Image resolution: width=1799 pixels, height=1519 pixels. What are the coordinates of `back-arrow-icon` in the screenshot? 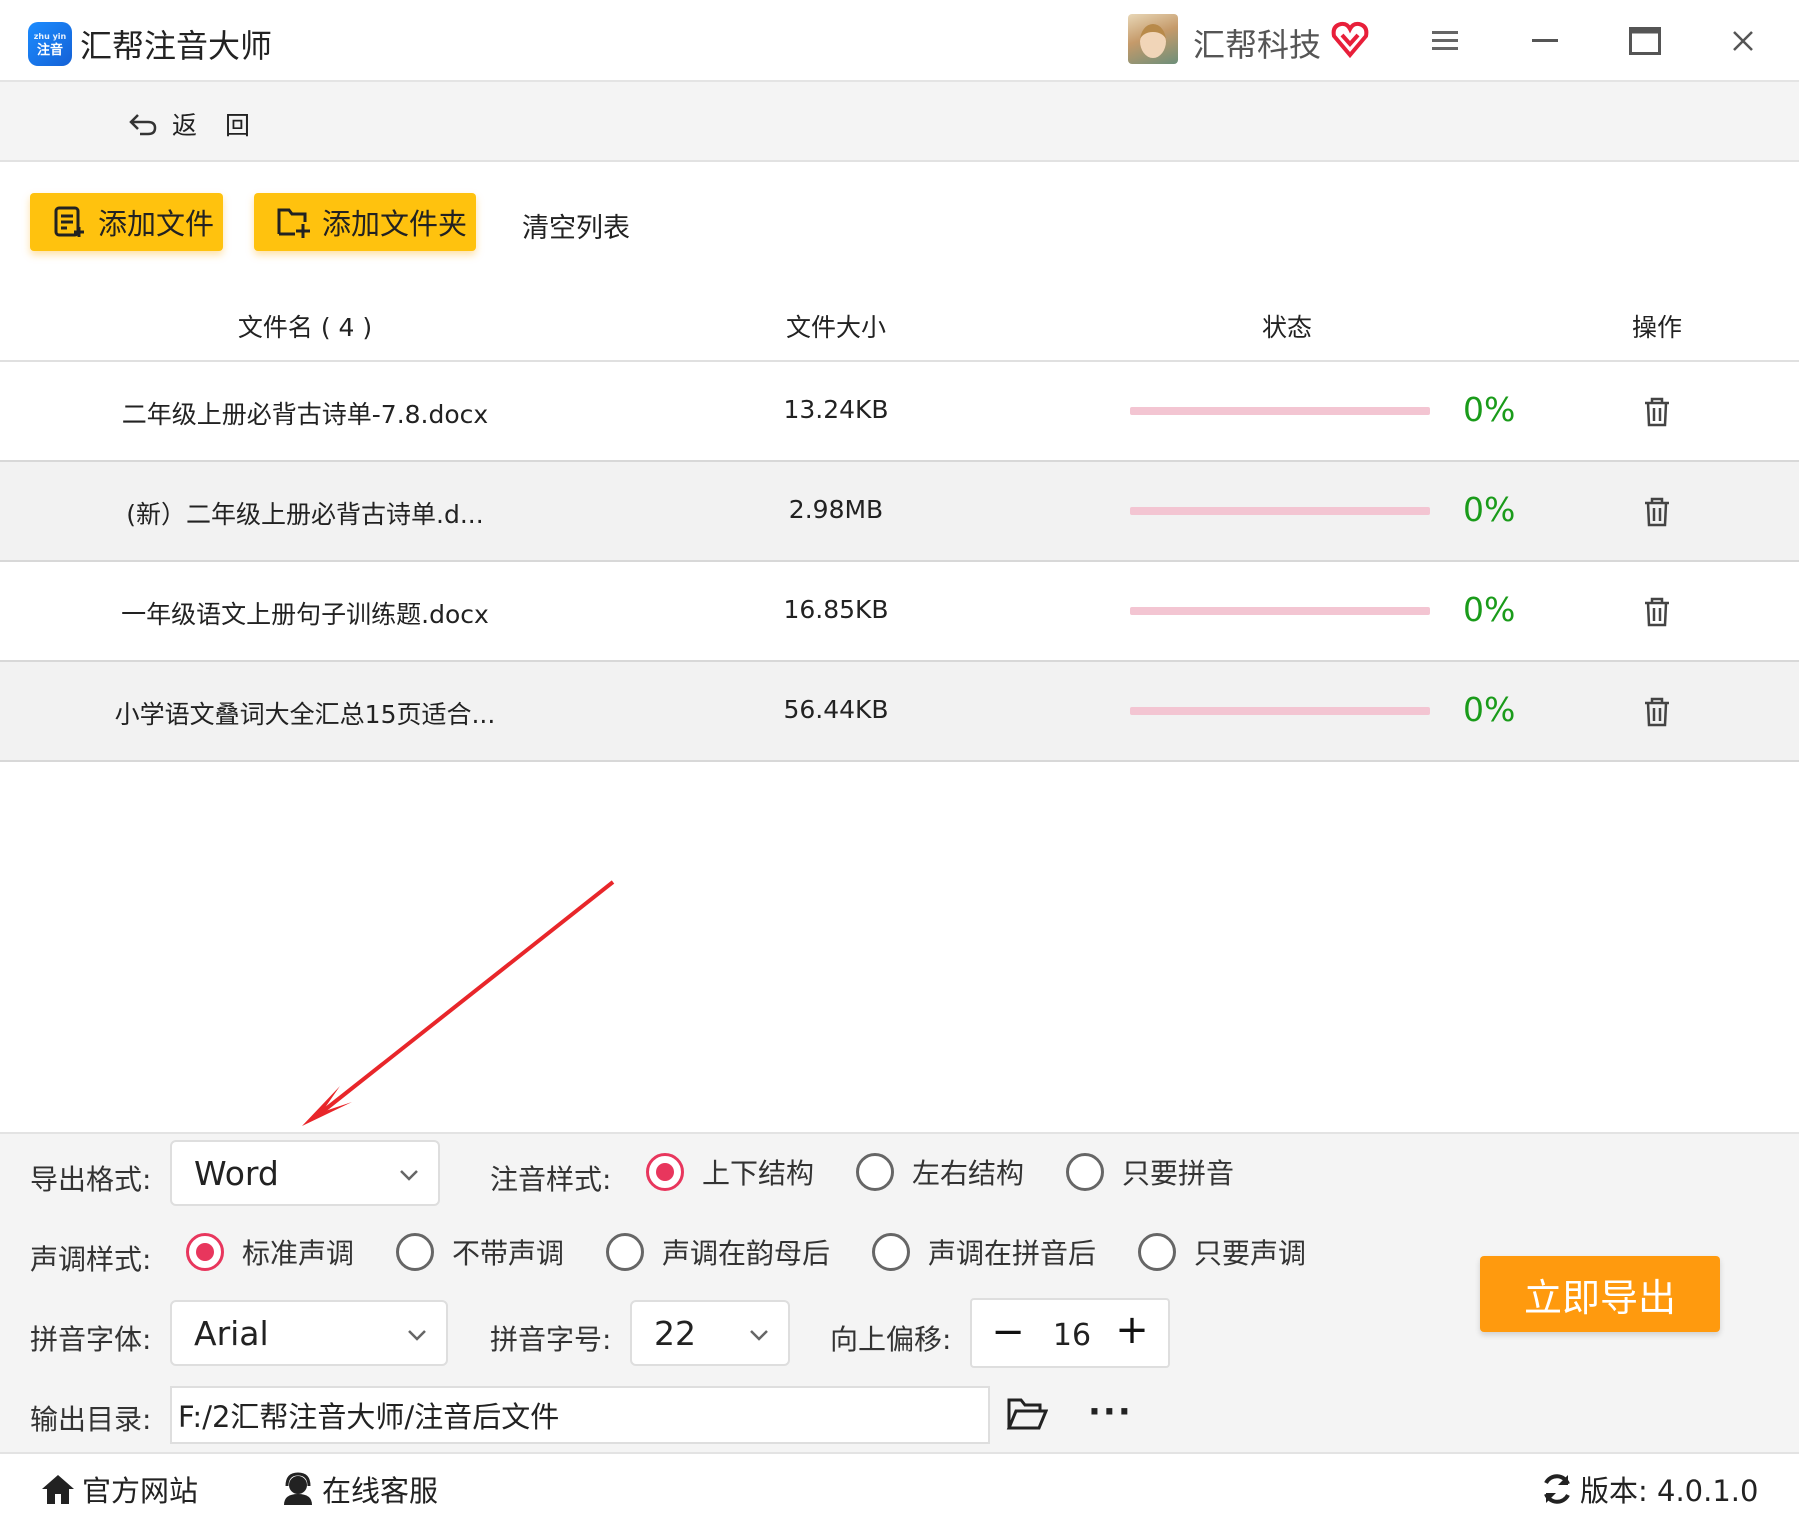 It's located at (143, 125).